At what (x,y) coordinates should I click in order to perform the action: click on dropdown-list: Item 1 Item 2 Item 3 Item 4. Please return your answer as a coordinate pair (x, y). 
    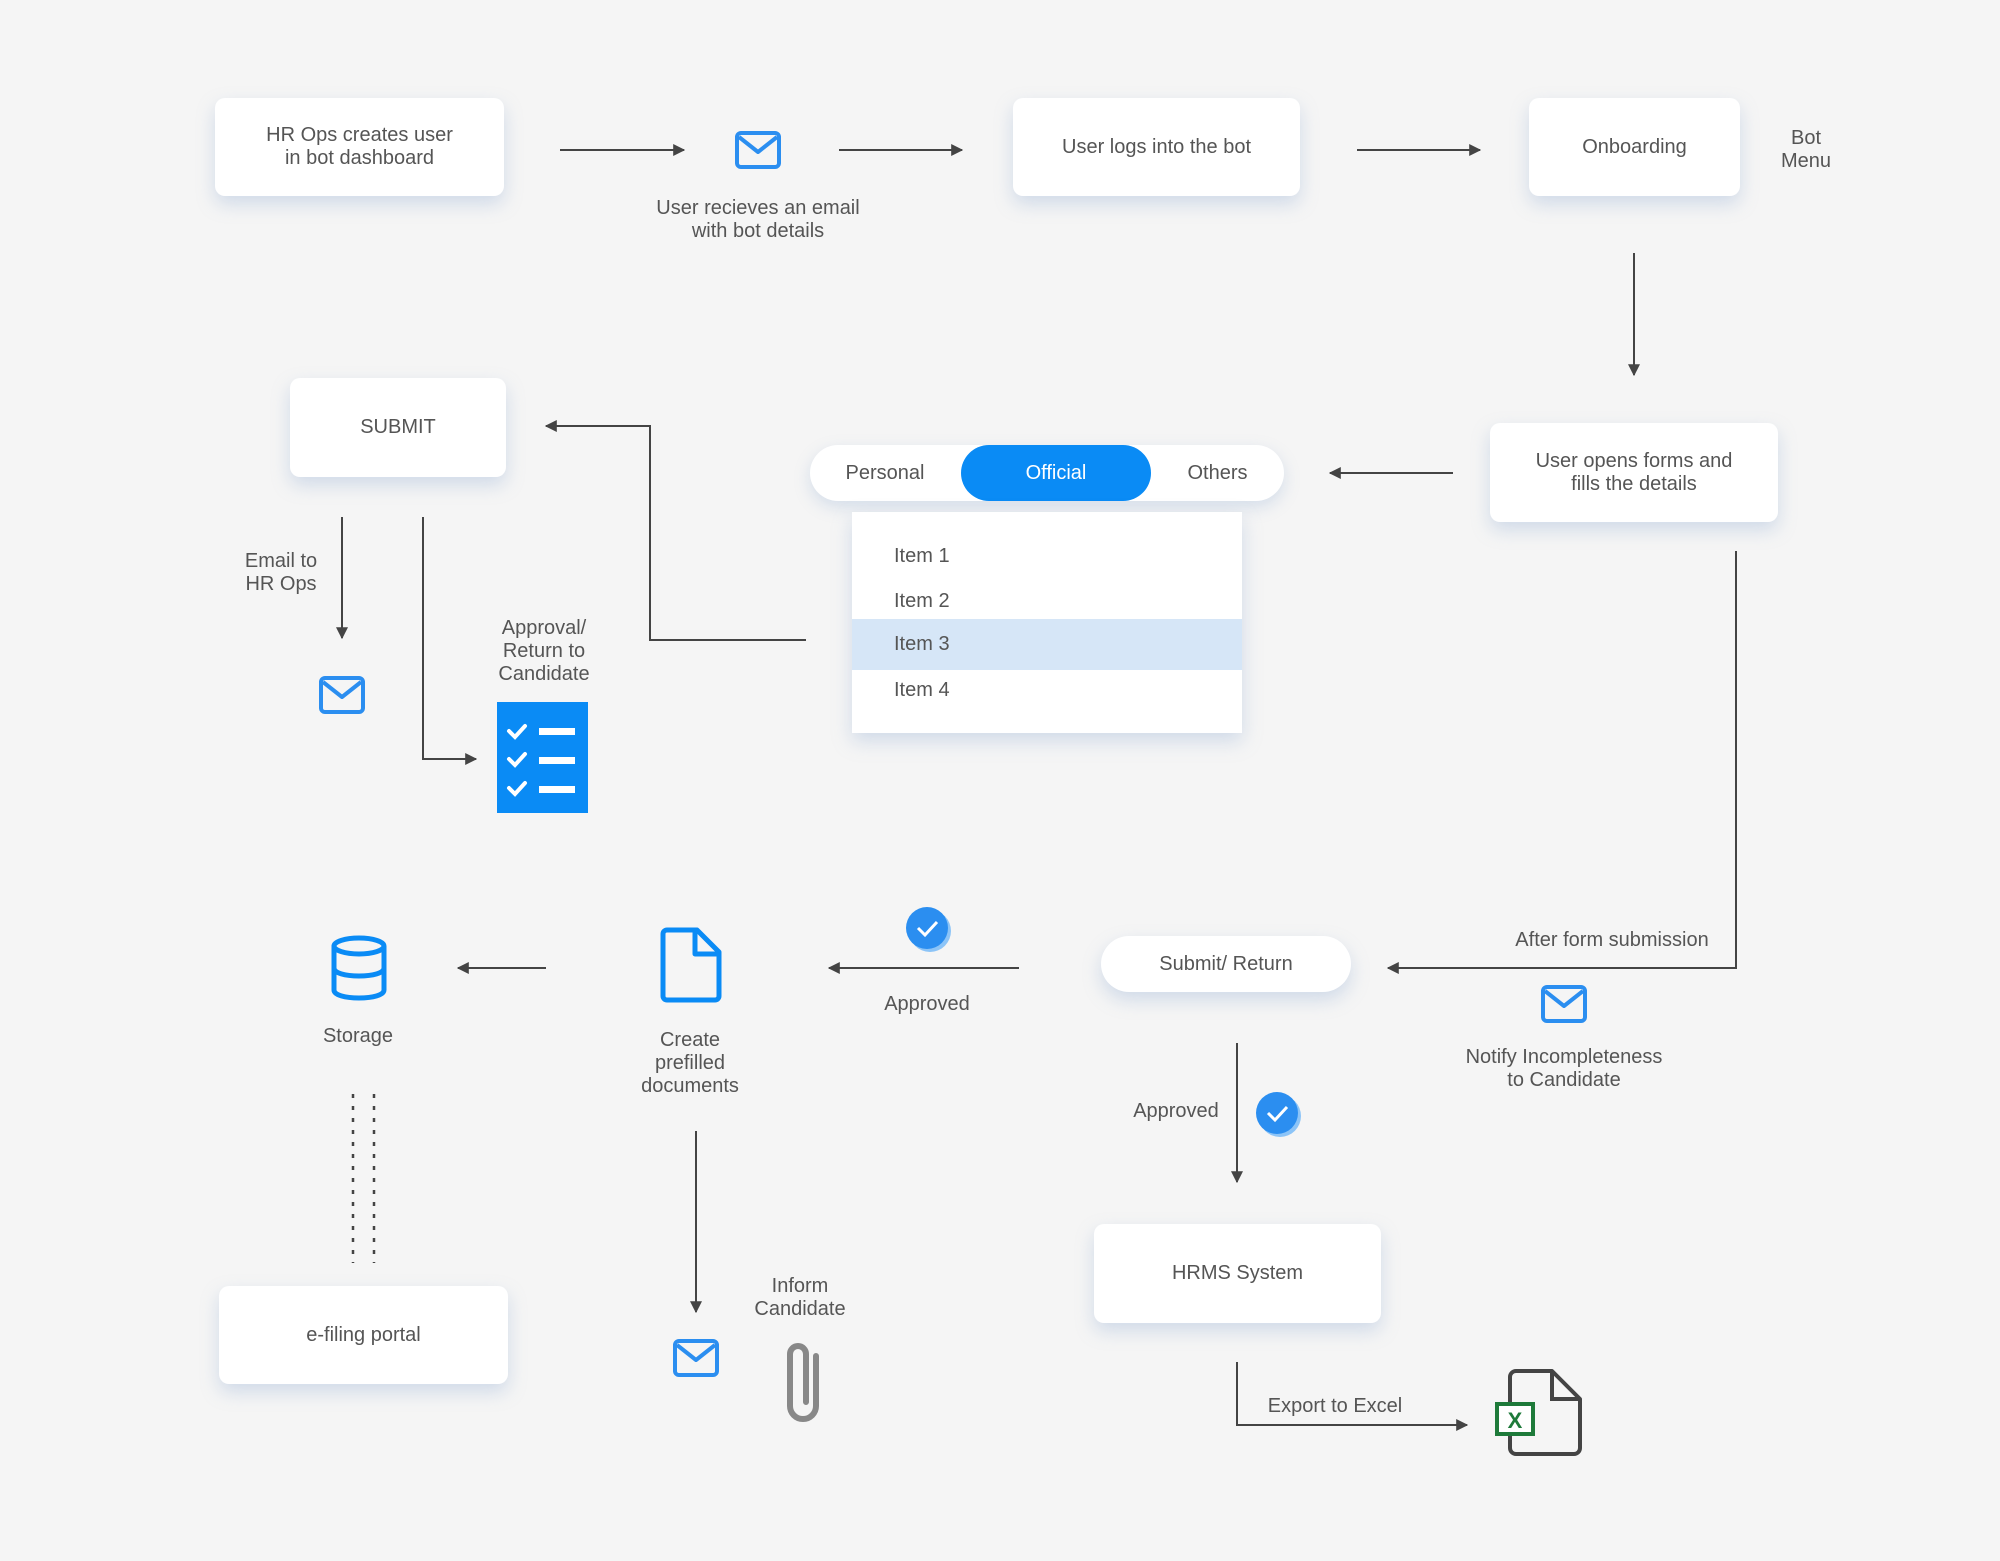
    Looking at the image, I should click on (1047, 622).